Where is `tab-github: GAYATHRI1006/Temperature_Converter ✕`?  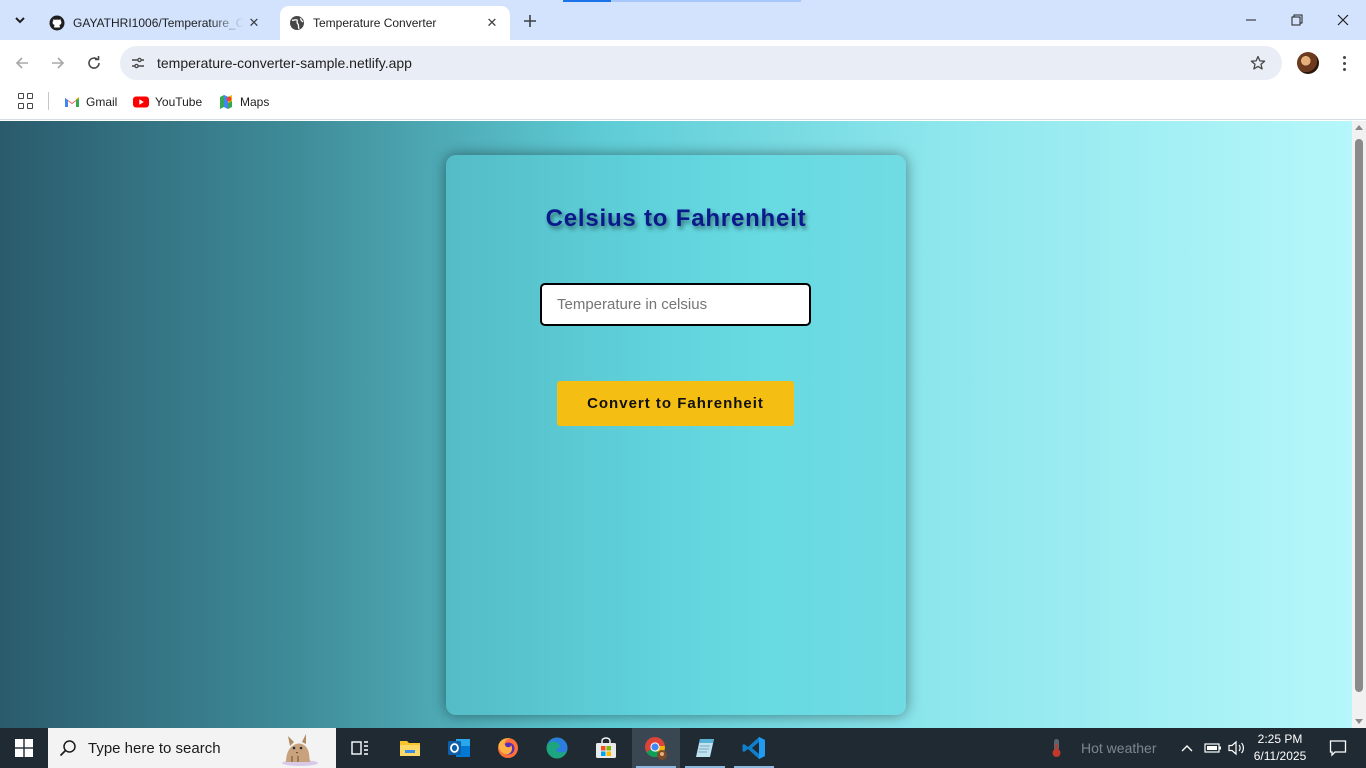 tab-github: GAYATHRI1006/Temperature_Converter ✕ is located at coordinates (156, 23).